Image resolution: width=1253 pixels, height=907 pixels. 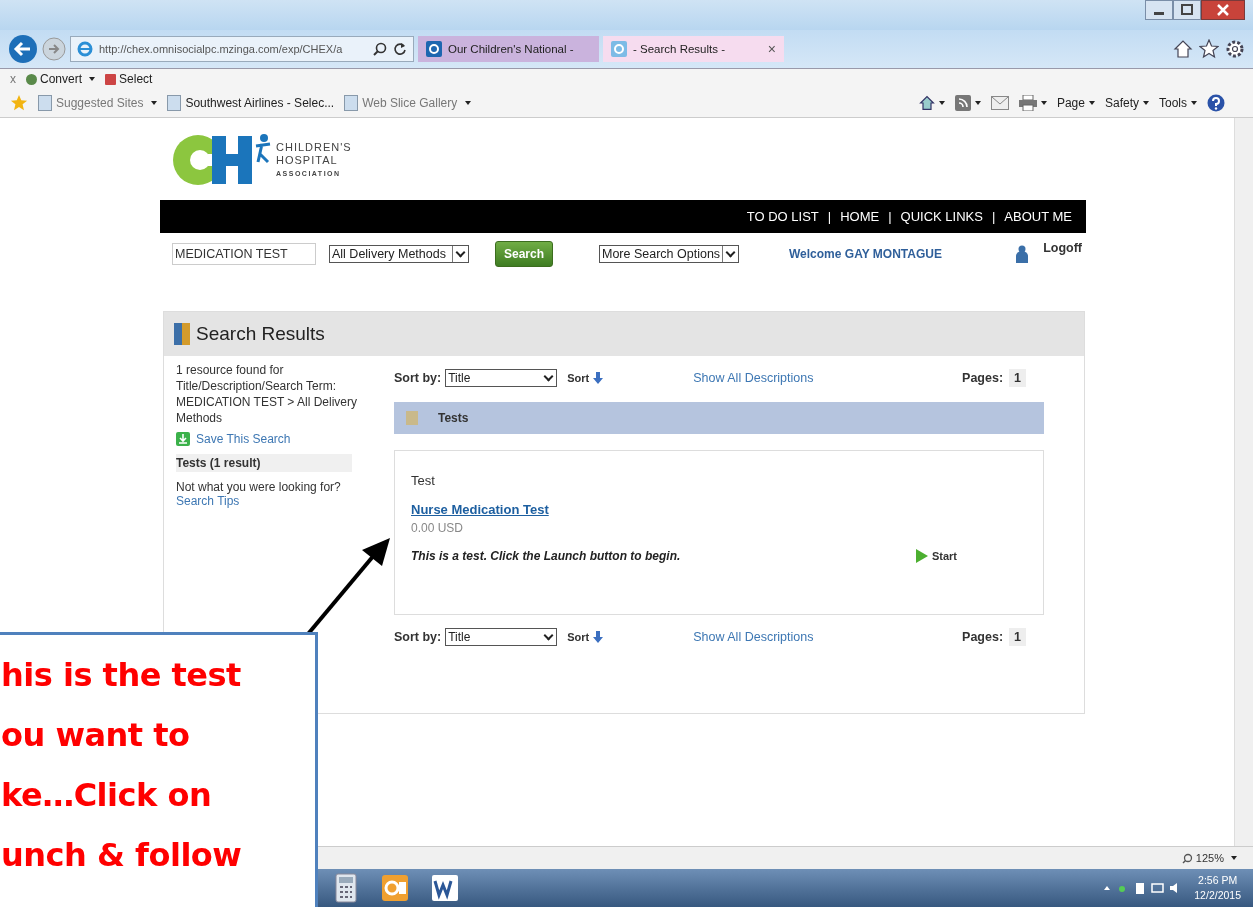 I want to click on search-options-dropdown: More Search Options, so click(x=669, y=254).